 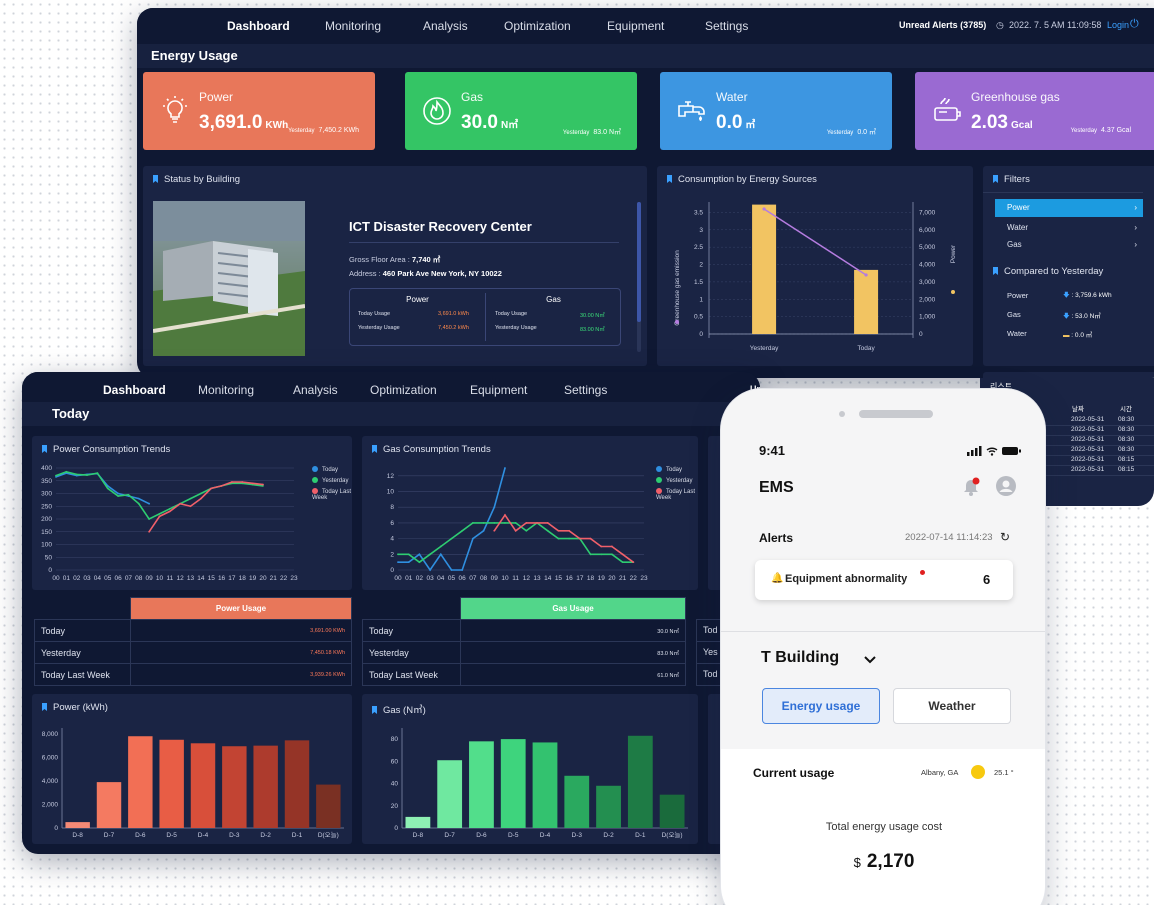 What do you see at coordinates (639, 277) in the screenshot?
I see `scrollbar` at bounding box center [639, 277].